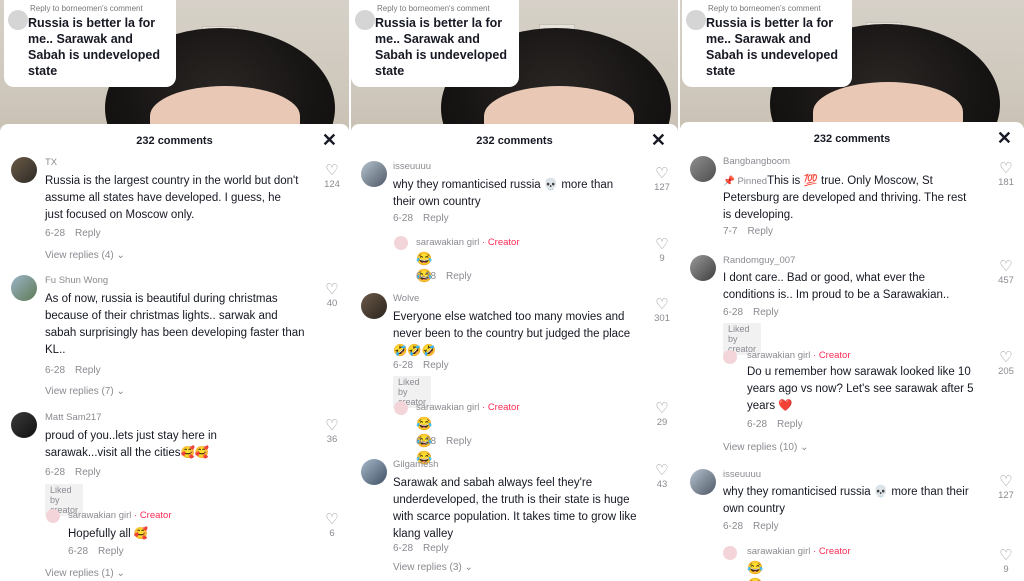  Describe the element at coordinates (415, 464) in the screenshot. I see `comment-username: Gilgamesh` at that location.